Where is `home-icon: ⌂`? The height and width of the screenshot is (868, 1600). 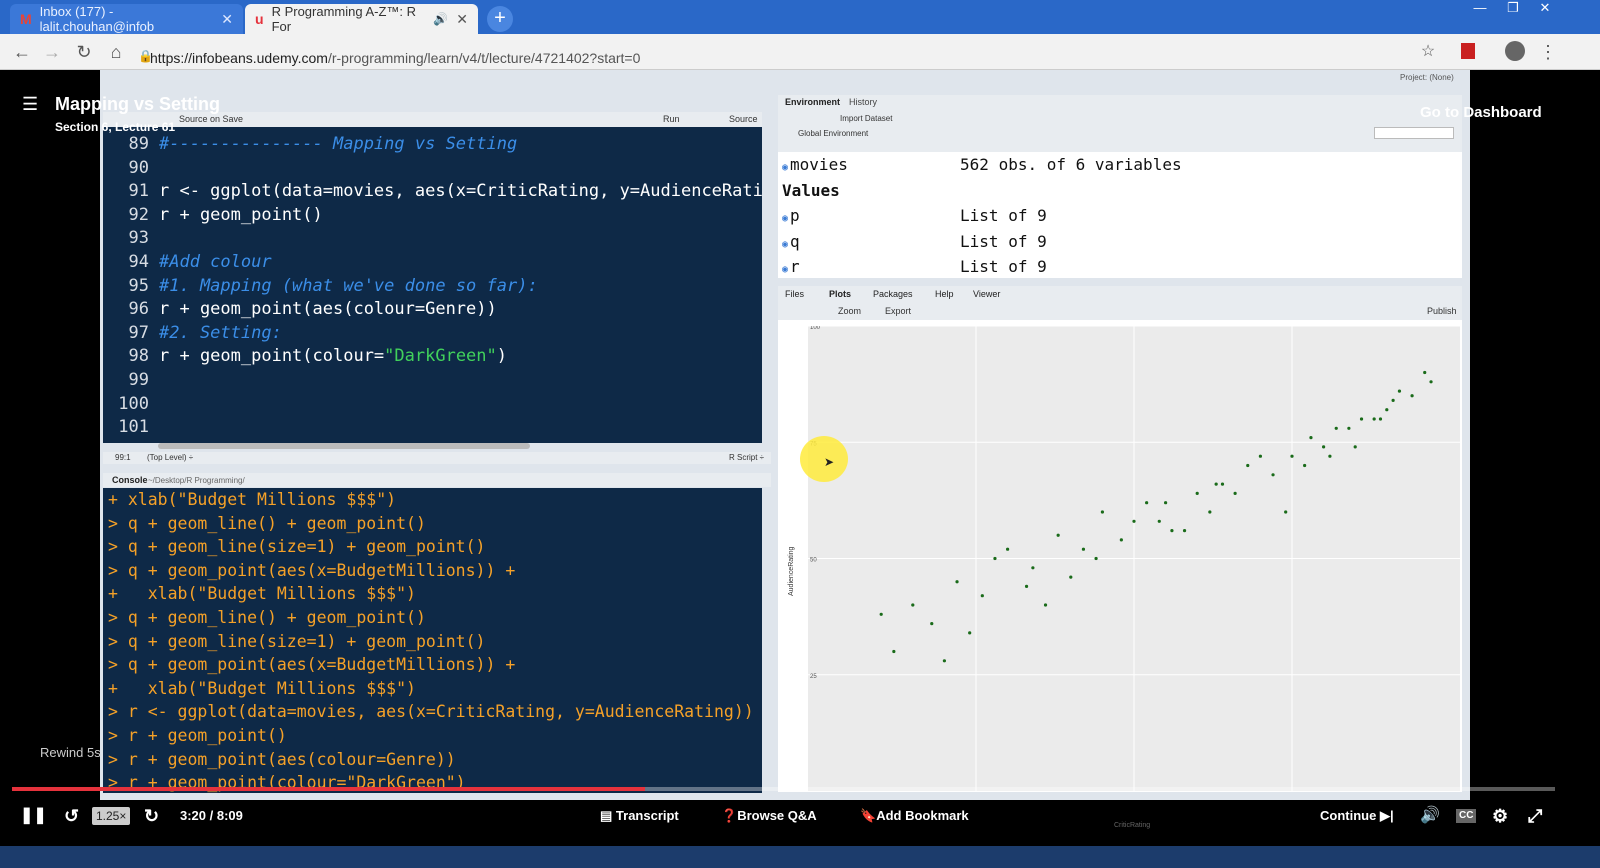
home-icon: ⌂ is located at coordinates (116, 52).